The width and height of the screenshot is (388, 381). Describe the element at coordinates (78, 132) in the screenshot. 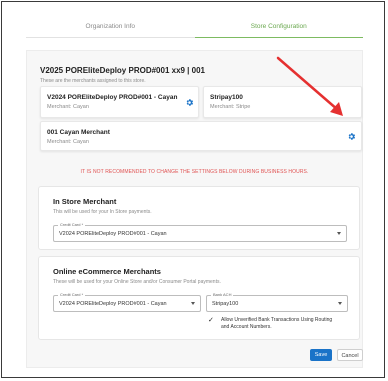

I see `merchant-card-name: 001 Cayan Merchant` at that location.